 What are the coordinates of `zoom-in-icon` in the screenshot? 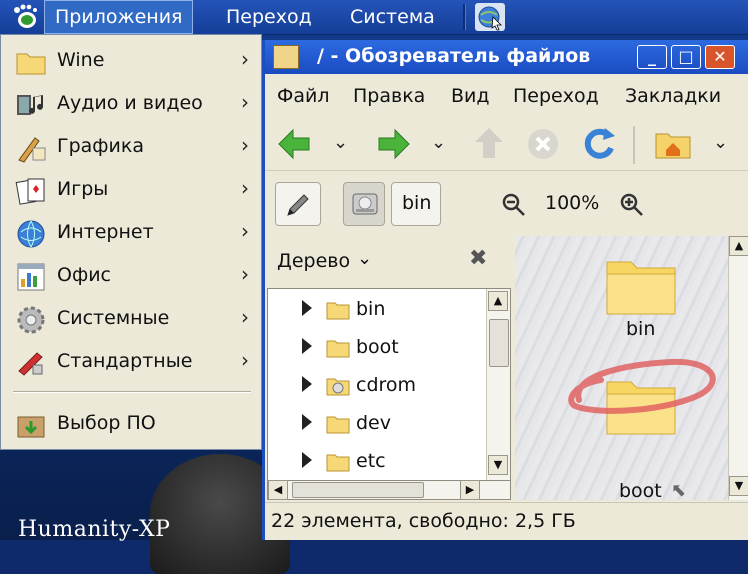 It's located at (632, 205).